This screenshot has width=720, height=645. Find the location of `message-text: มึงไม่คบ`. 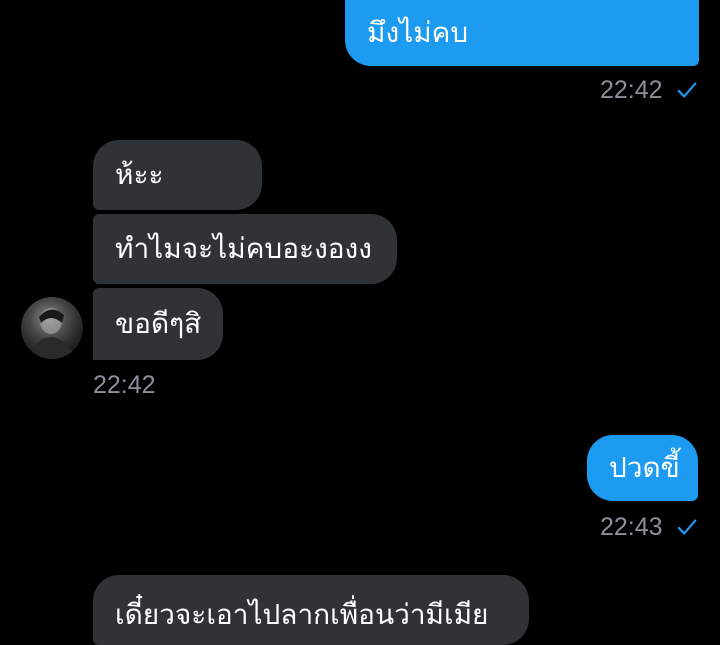

message-text: มึงไม่คบ is located at coordinates (418, 32).